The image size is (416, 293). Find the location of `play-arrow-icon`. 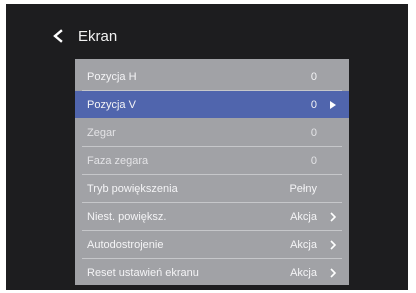

play-arrow-icon is located at coordinates (333, 105).